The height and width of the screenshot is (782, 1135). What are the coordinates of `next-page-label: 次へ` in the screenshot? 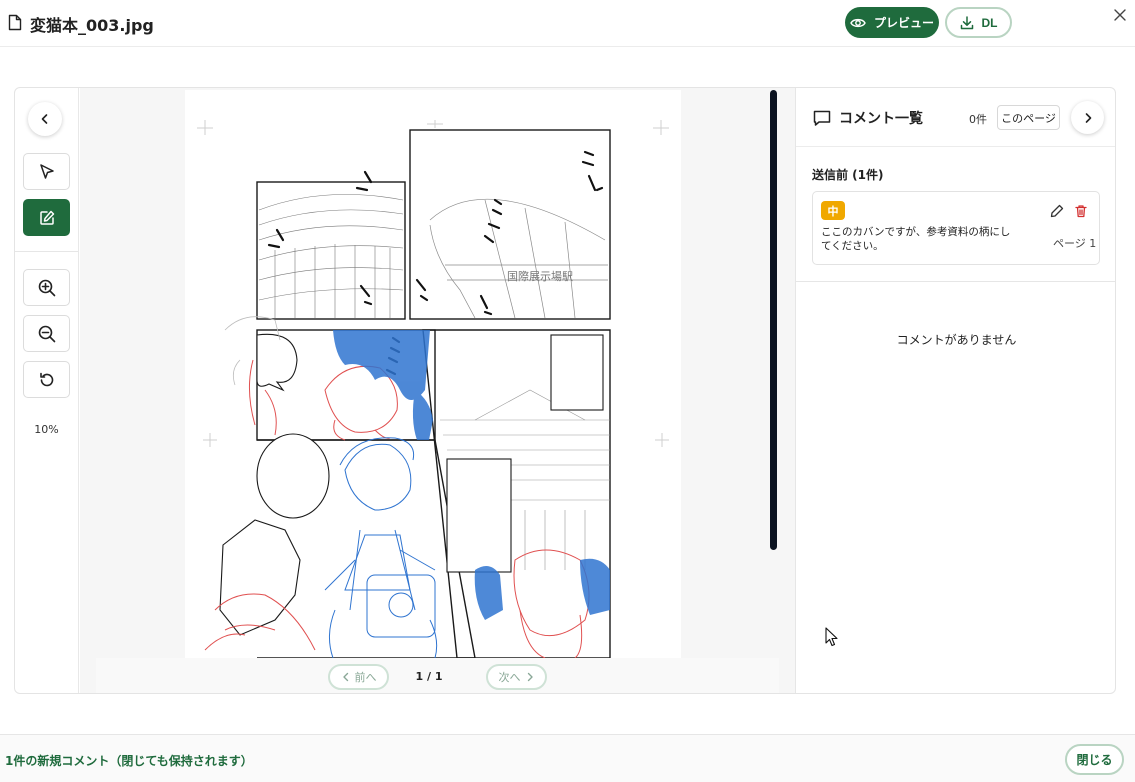 It's located at (509, 678).